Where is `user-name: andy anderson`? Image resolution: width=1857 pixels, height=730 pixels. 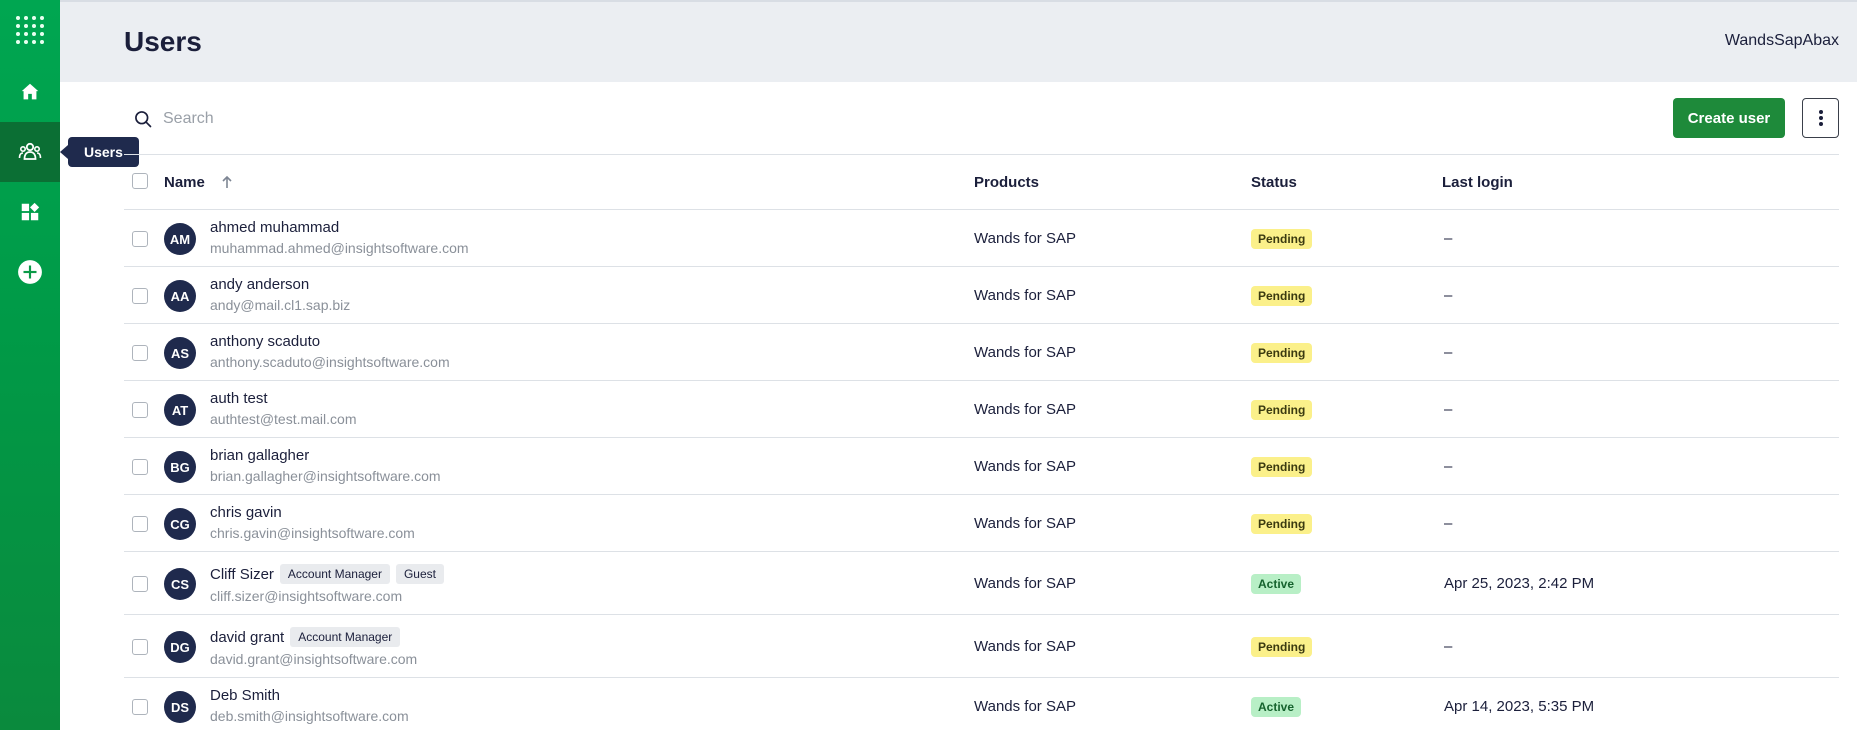 user-name: andy anderson is located at coordinates (259, 284).